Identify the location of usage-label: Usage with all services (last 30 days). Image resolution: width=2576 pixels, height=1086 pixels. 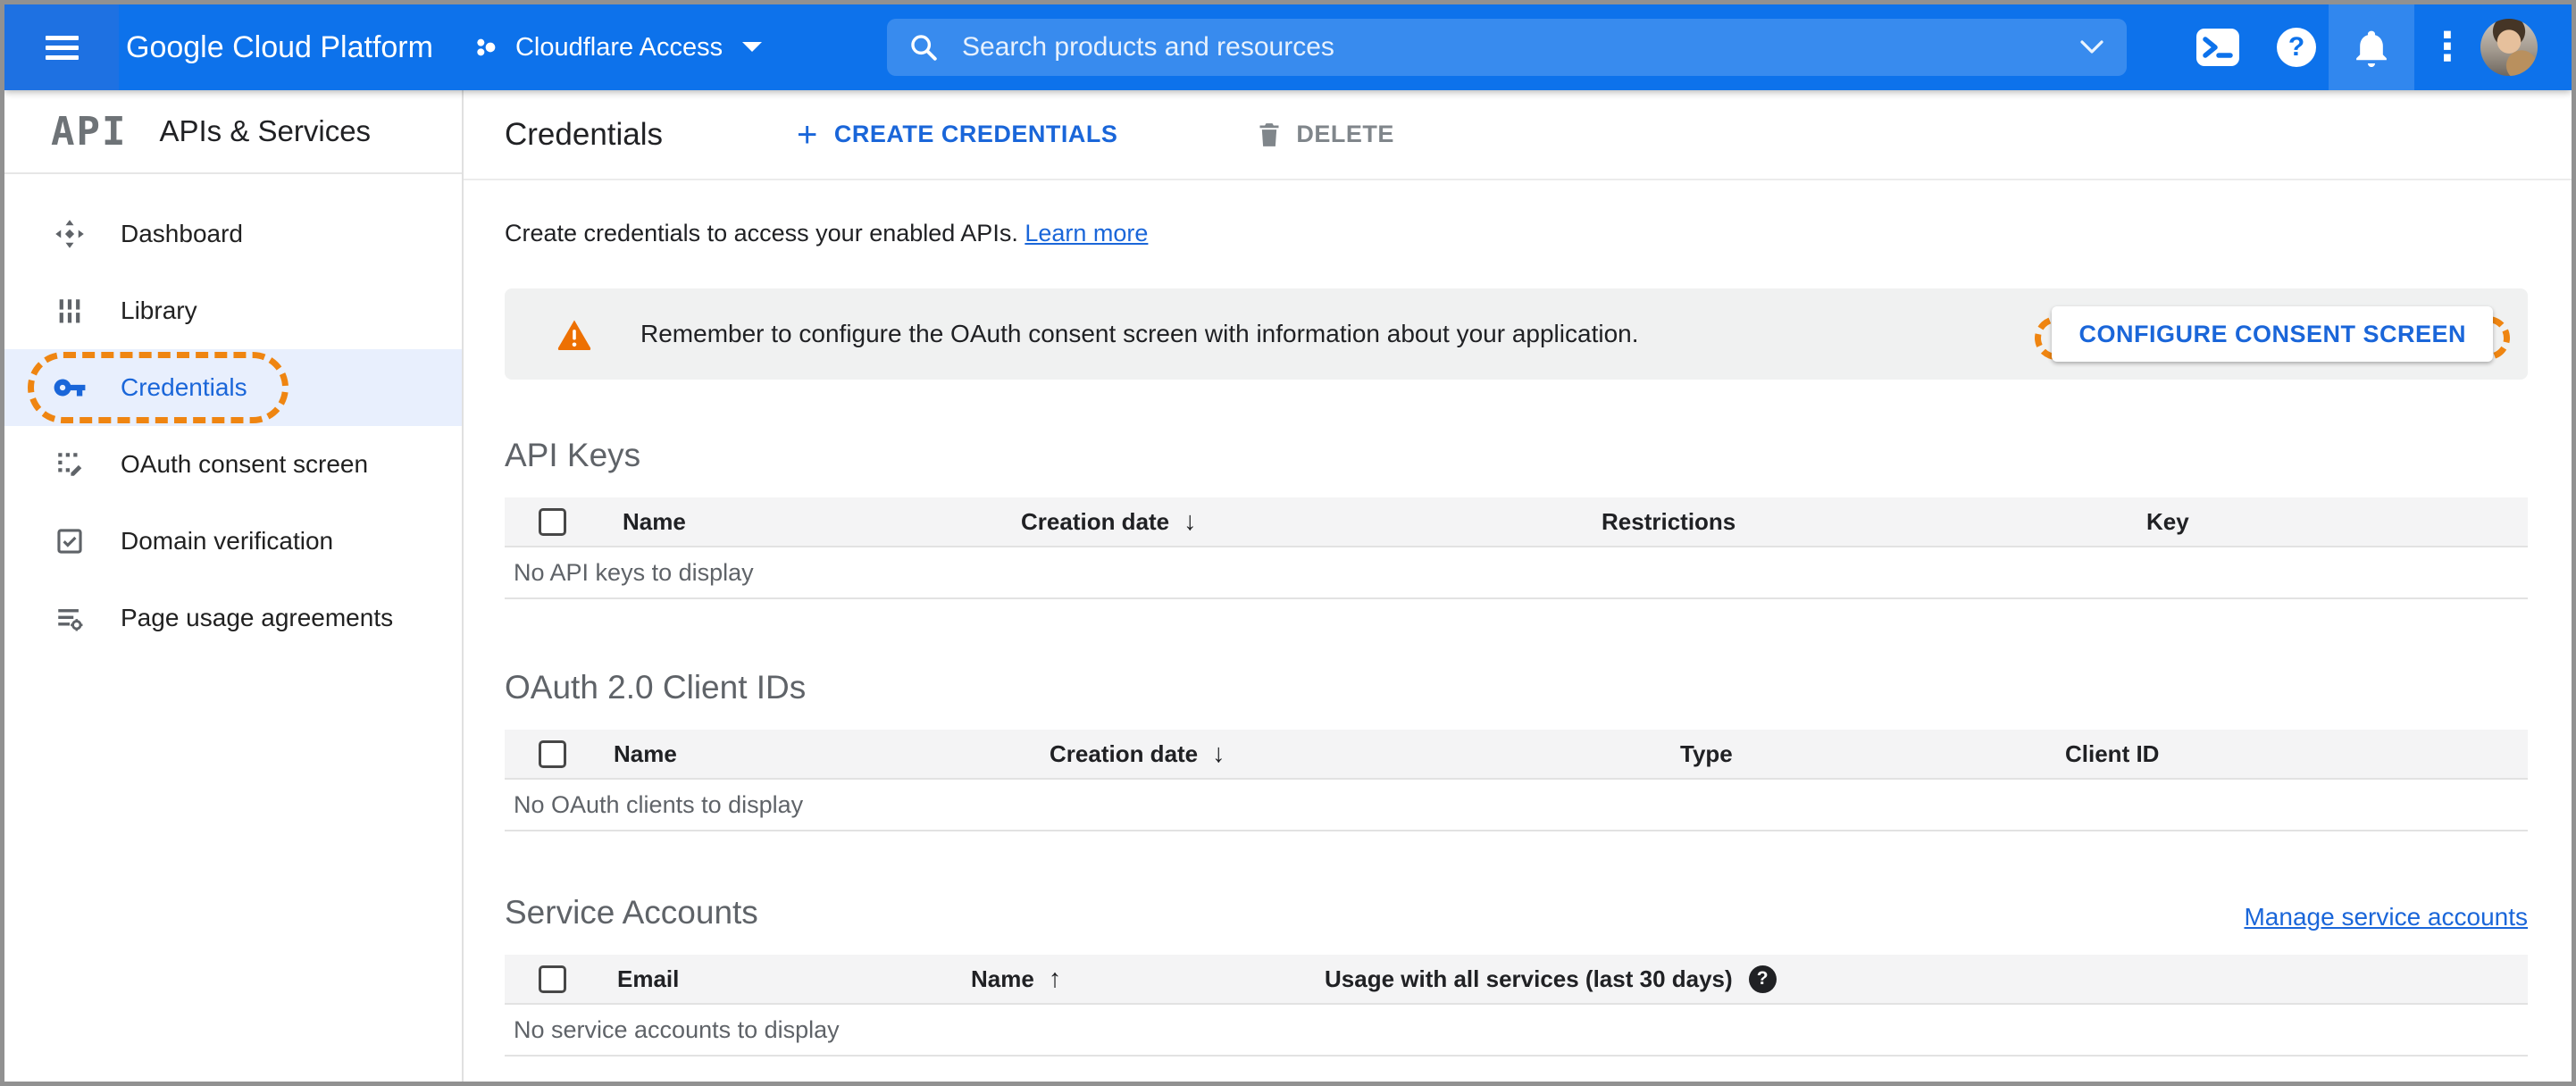
(1529, 978).